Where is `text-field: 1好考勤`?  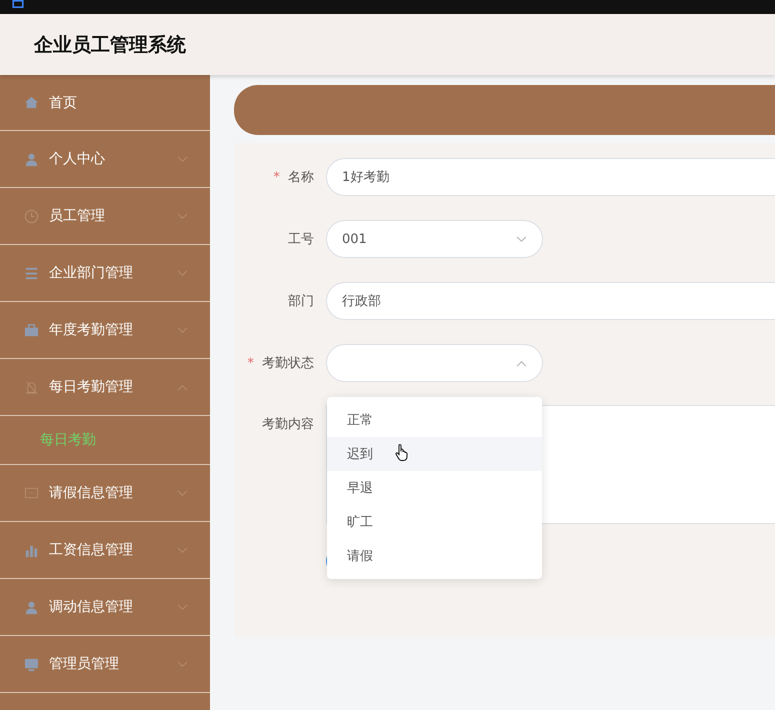 text-field: 1好考勤 is located at coordinates (550, 177).